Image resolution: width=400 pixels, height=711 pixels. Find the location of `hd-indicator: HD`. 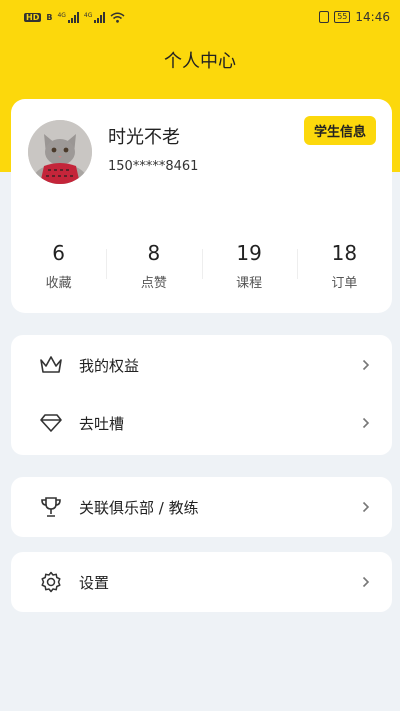

hd-indicator: HD is located at coordinates (33, 17).